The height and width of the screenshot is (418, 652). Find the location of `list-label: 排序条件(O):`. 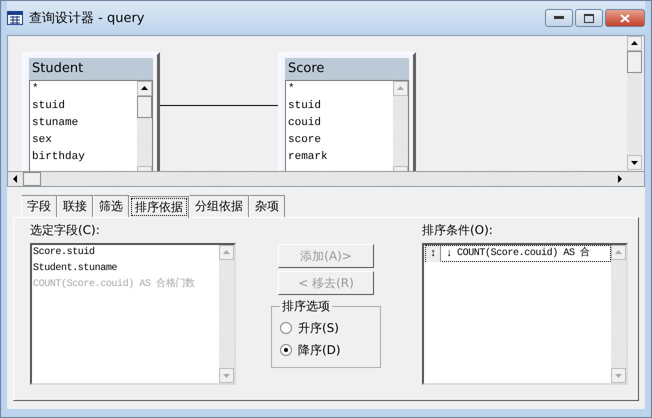

list-label: 排序条件(O): is located at coordinates (458, 230).